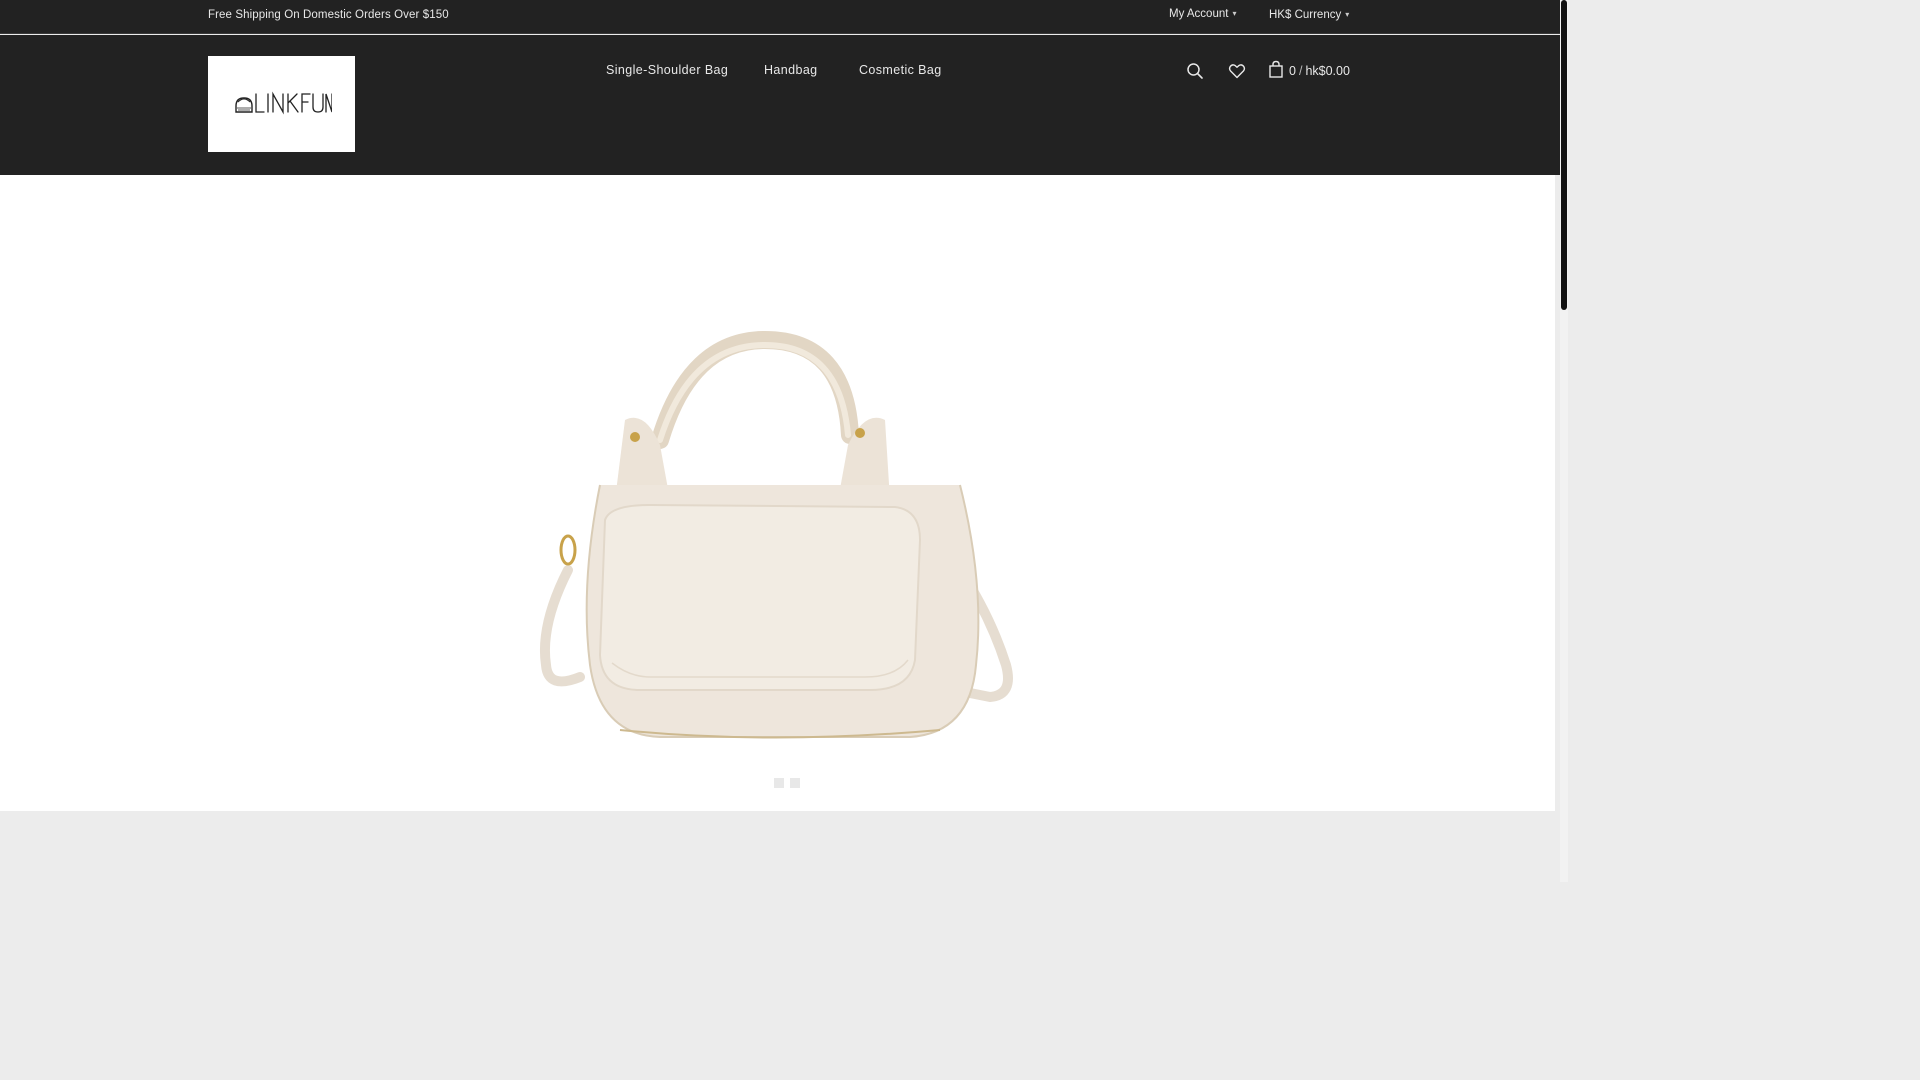 The height and width of the screenshot is (1080, 1920). Describe the element at coordinates (900, 70) in the screenshot. I see `nav-cosmetic-bag: Cosmetic Bag` at that location.